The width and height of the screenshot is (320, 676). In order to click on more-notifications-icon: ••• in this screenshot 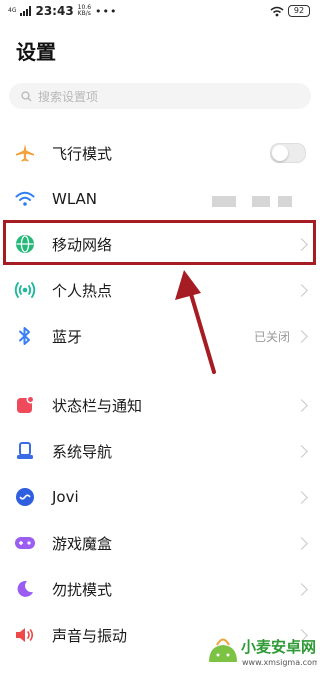, I will do `click(106, 11)`.